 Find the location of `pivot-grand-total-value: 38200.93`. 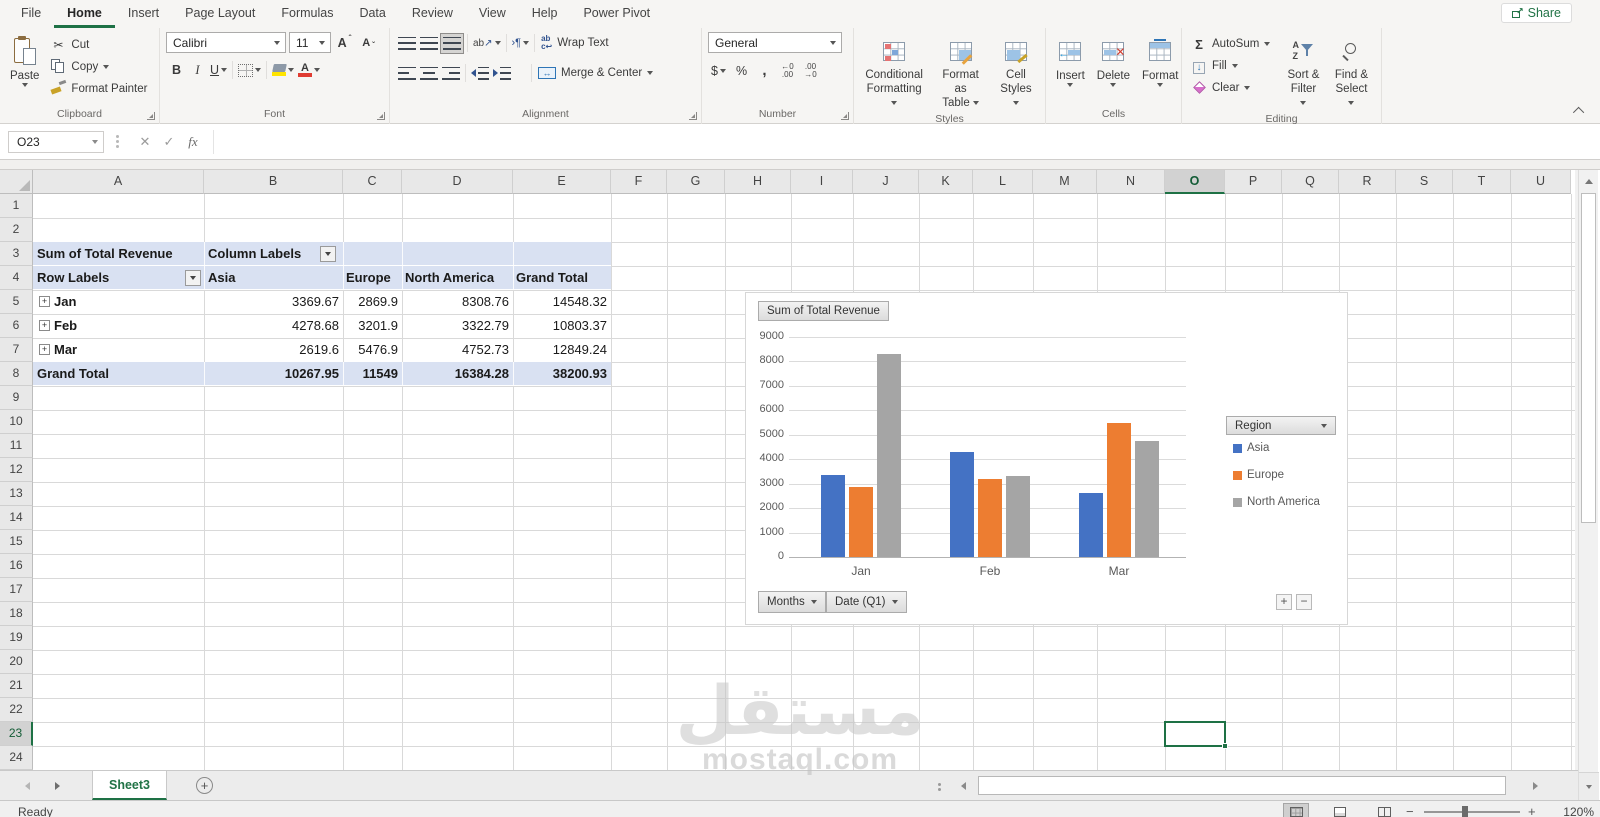

pivot-grand-total-value: 38200.93 is located at coordinates (561, 374).